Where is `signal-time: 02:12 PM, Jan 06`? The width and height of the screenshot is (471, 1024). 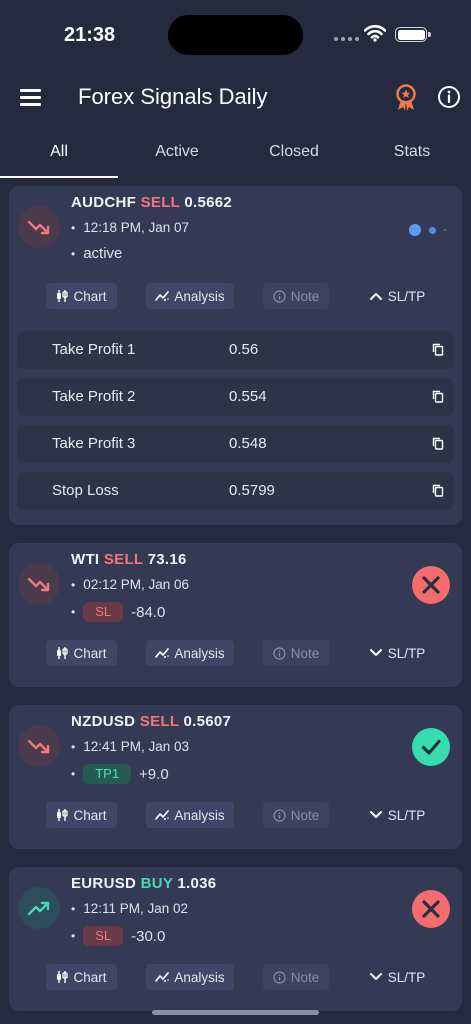
signal-time: 02:12 PM, Jan 06 is located at coordinates (136, 584).